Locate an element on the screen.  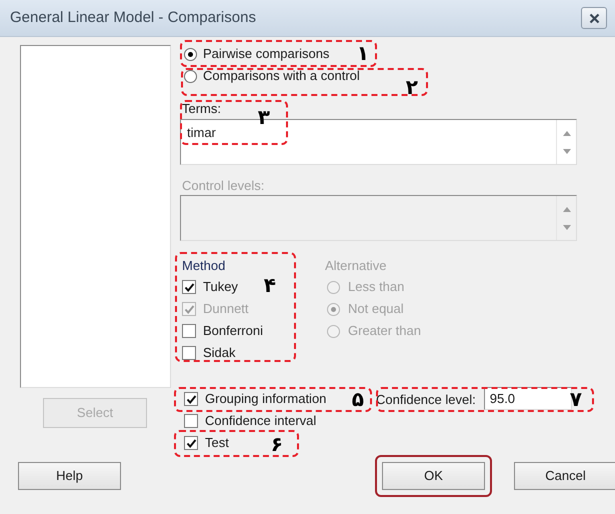
terms-label: Terms: is located at coordinates (201, 108).